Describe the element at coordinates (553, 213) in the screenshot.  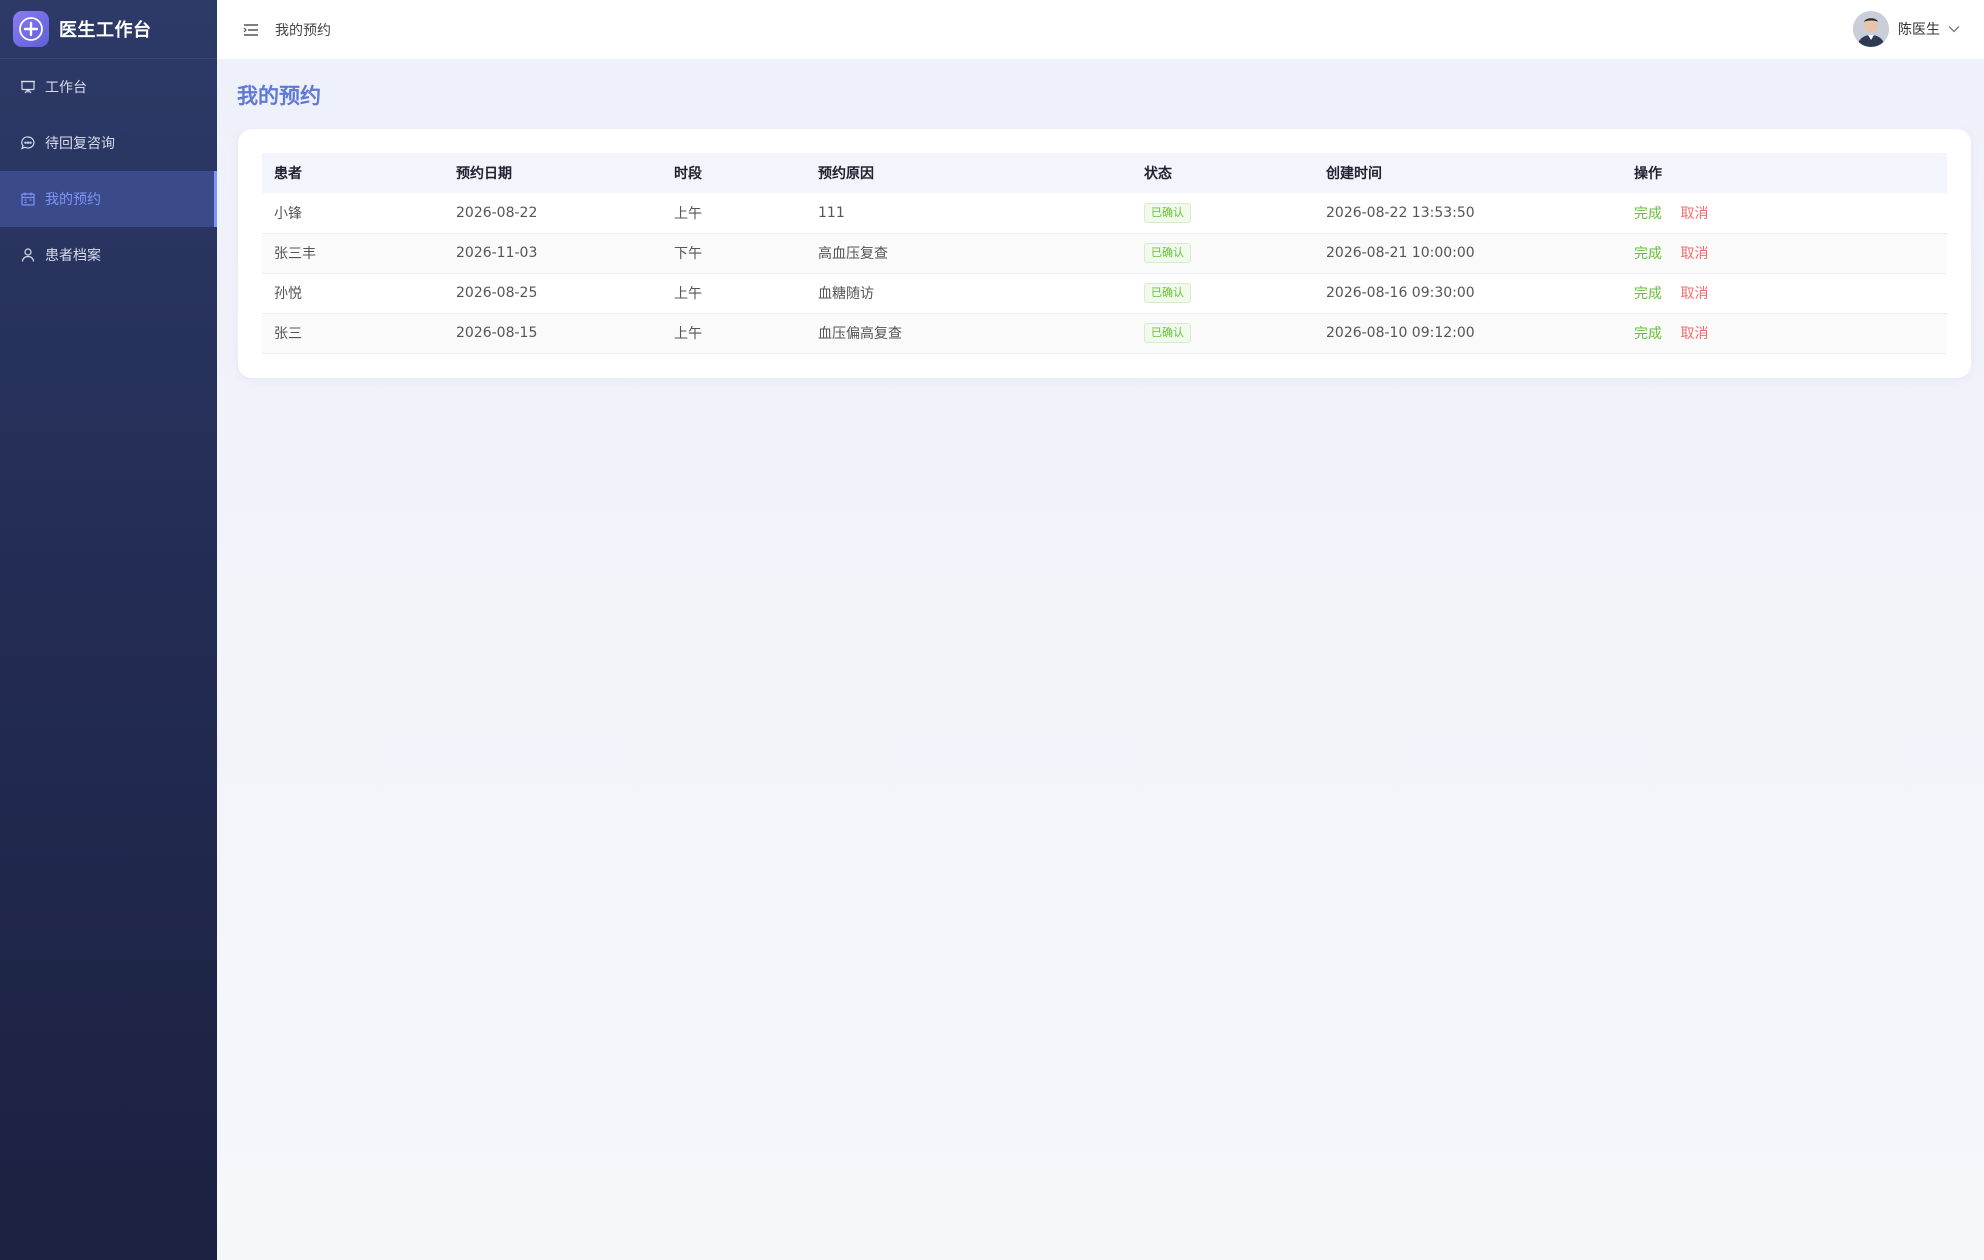
I see `cell-date: 2026-08-22` at that location.